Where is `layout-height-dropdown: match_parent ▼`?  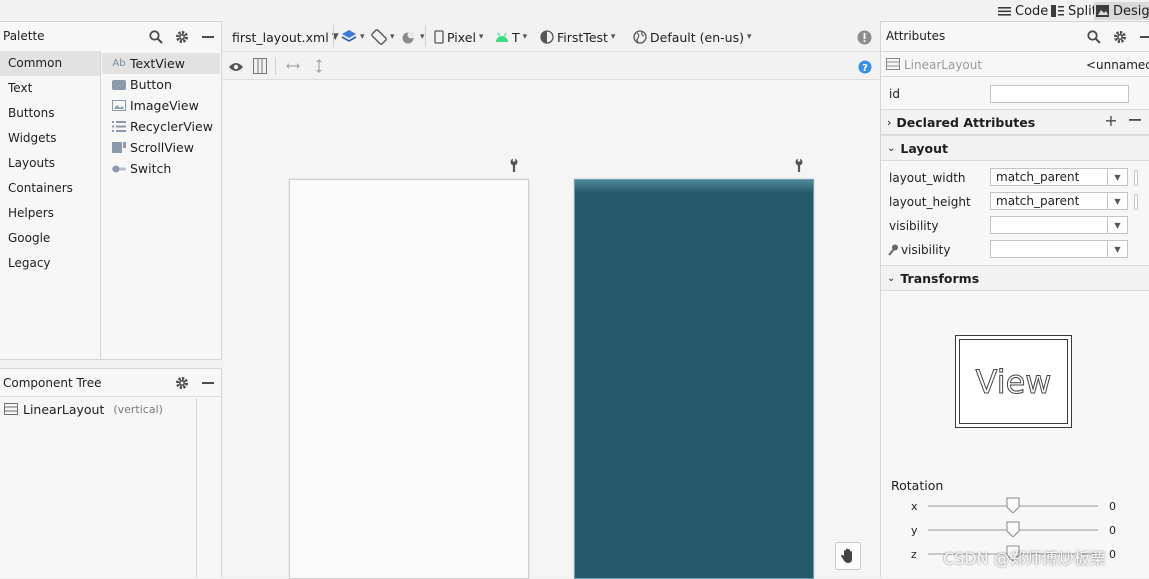 layout-height-dropdown: match_parent ▼ is located at coordinates (1059, 201).